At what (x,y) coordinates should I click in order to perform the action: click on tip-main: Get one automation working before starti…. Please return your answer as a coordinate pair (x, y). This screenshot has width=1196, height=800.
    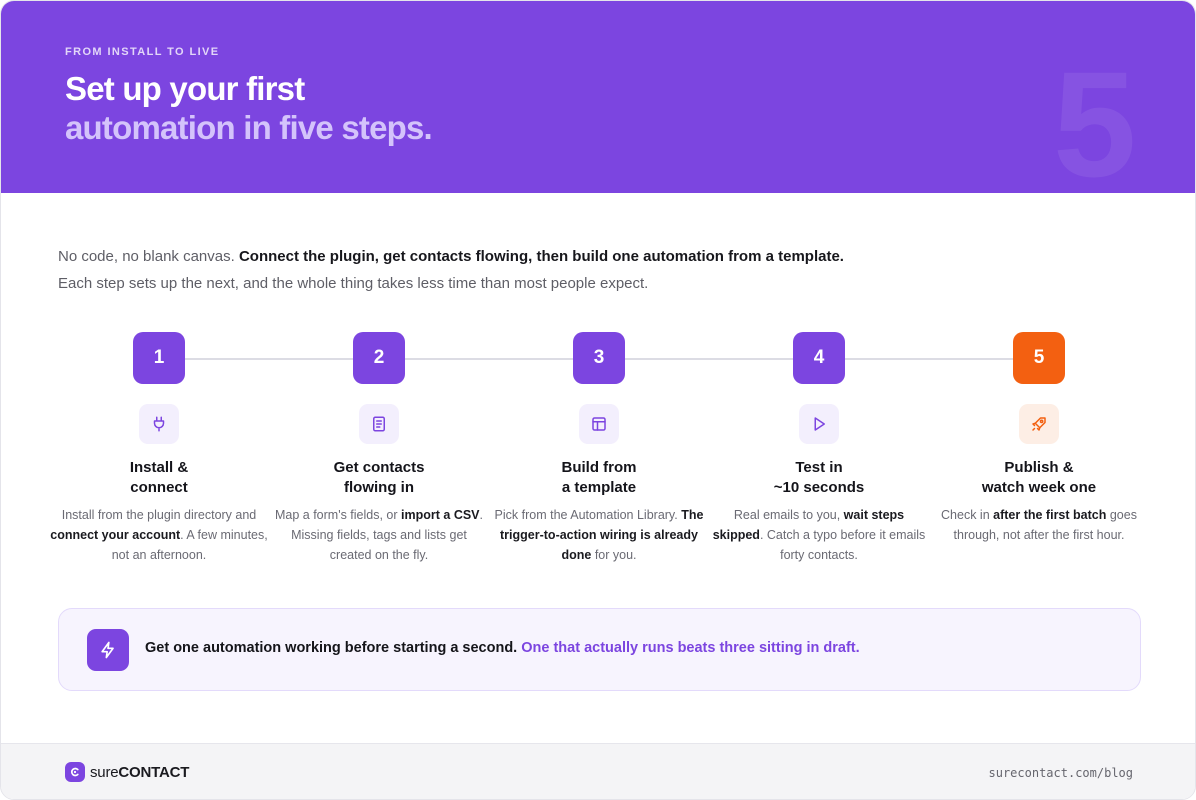
    Looking at the image, I should click on (331, 648).